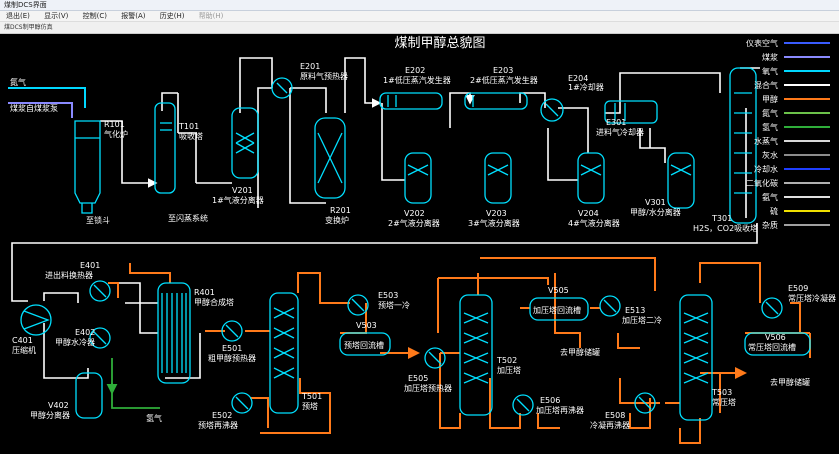  I want to click on r401-name: 甲醇合成塔, so click(214, 302).